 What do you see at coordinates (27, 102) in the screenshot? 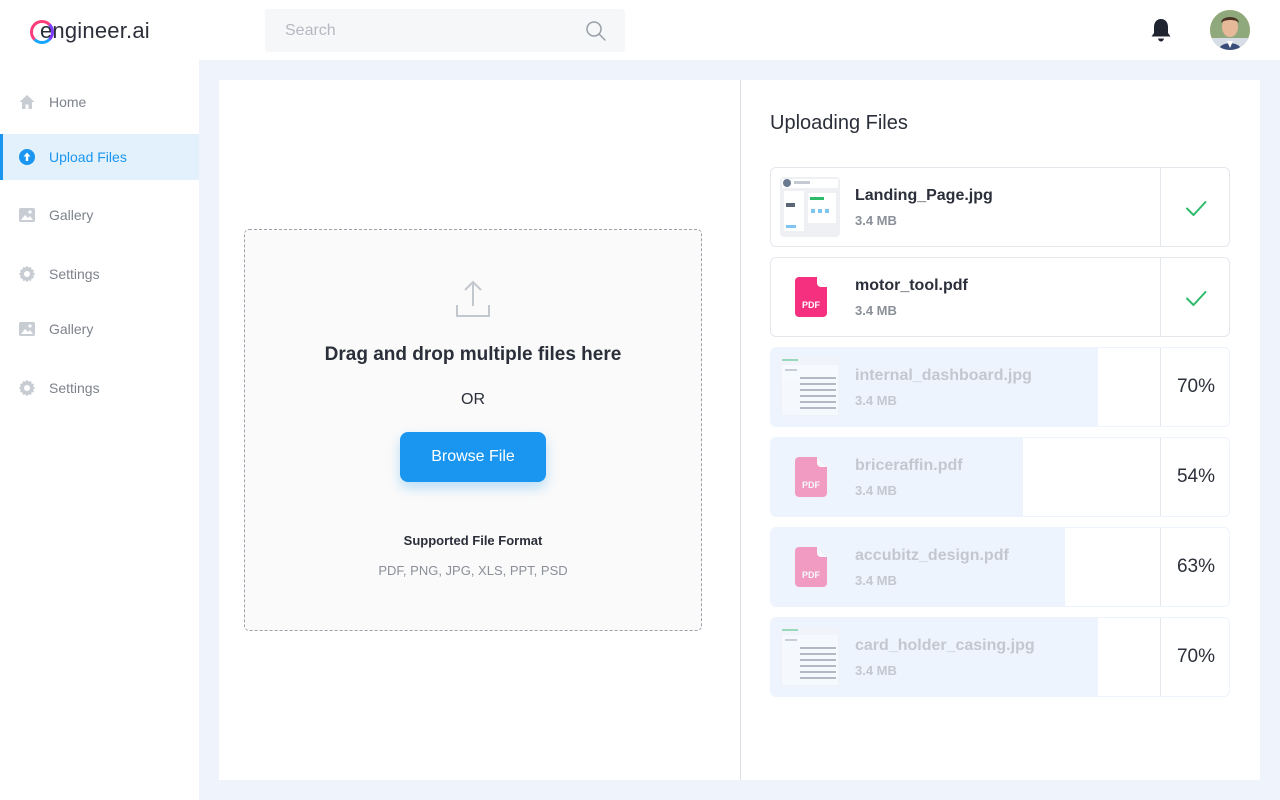
I see `home-icon` at bounding box center [27, 102].